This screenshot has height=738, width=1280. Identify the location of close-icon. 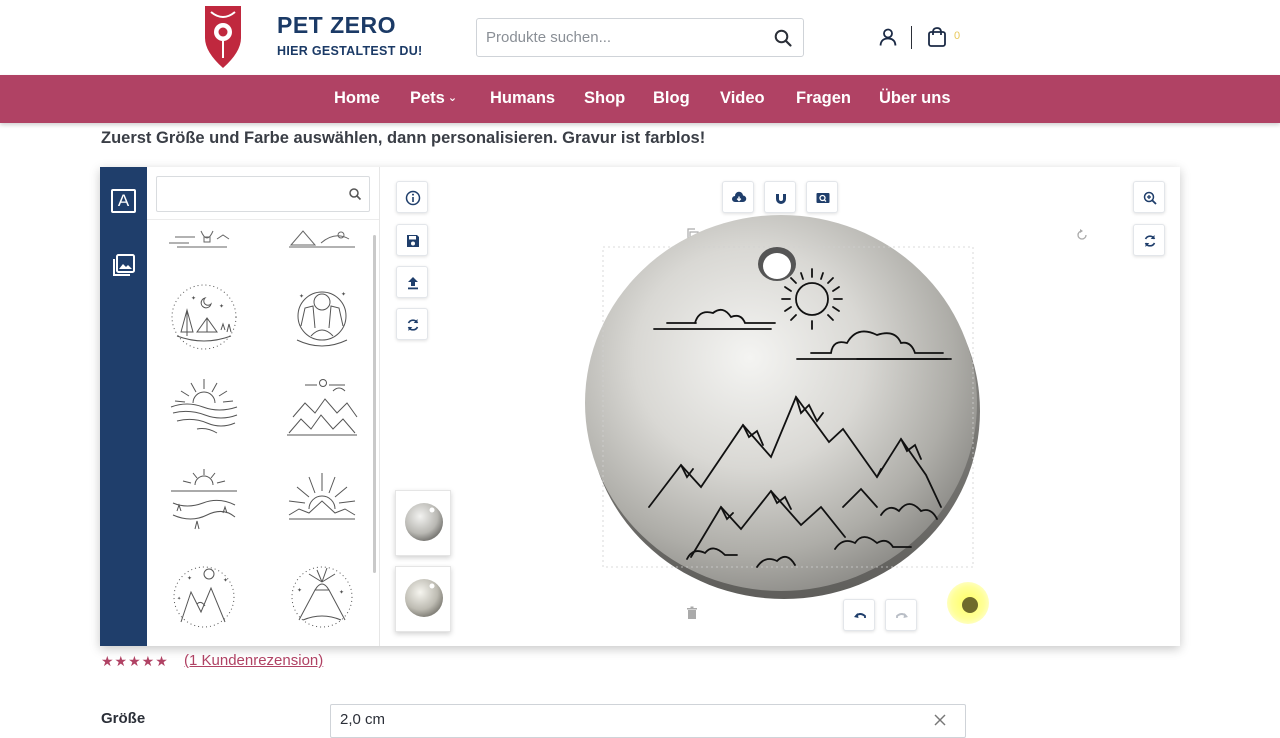
(940, 720).